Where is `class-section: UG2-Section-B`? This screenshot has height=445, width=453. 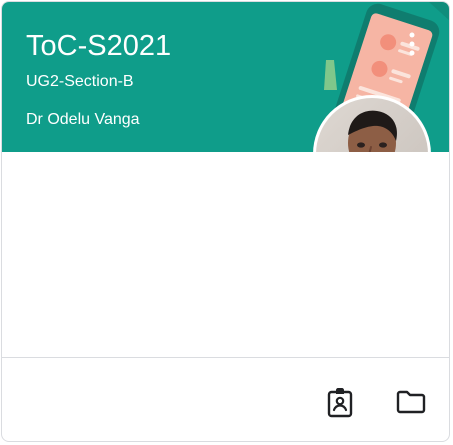 class-section: UG2-Section-B is located at coordinates (80, 81).